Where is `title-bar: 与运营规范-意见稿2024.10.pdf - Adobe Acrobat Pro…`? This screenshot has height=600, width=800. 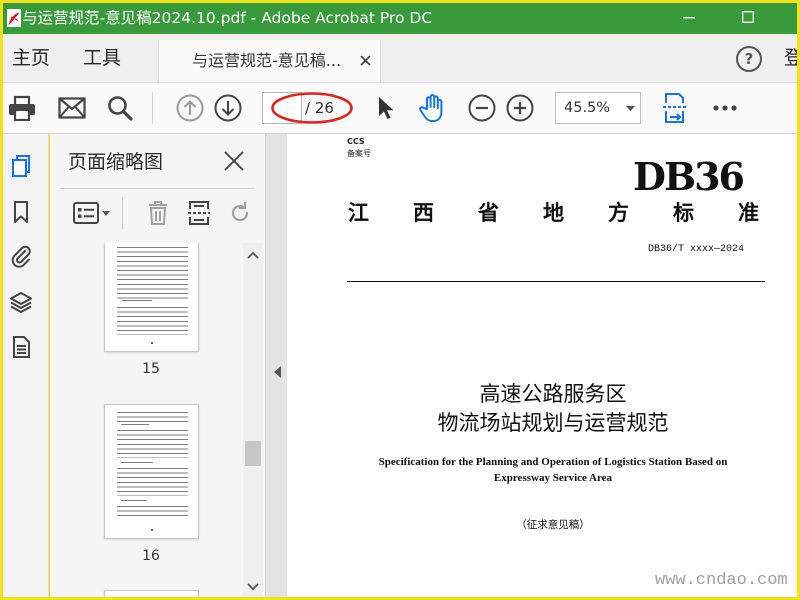
title-bar: 与运营规范-意见稿2024.10.pdf - Adobe Acrobat Pro… is located at coordinates (400, 18).